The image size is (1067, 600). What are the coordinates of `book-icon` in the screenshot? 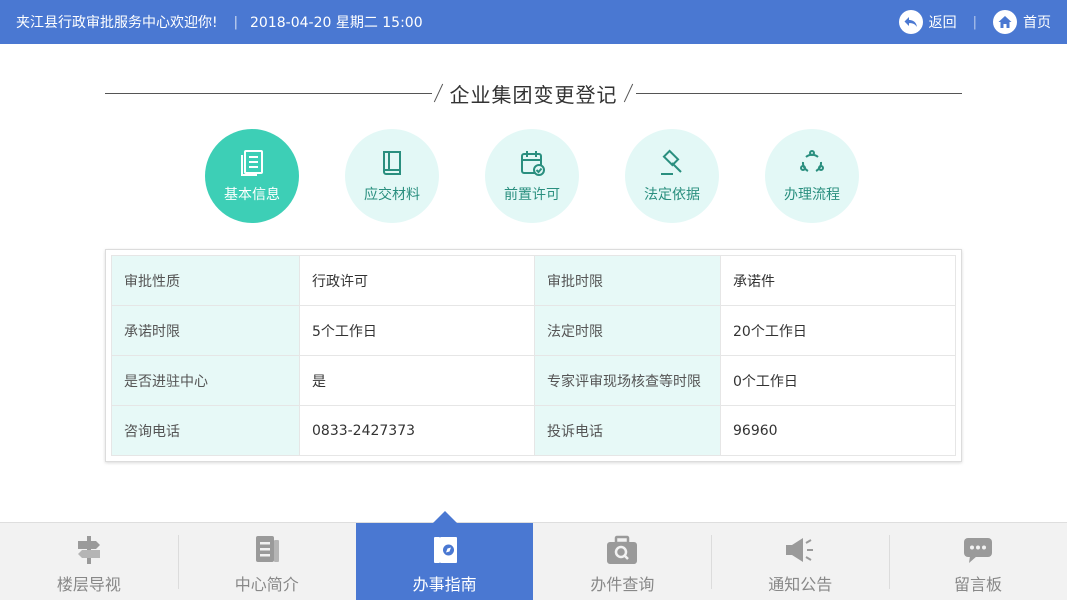 It's located at (392, 163).